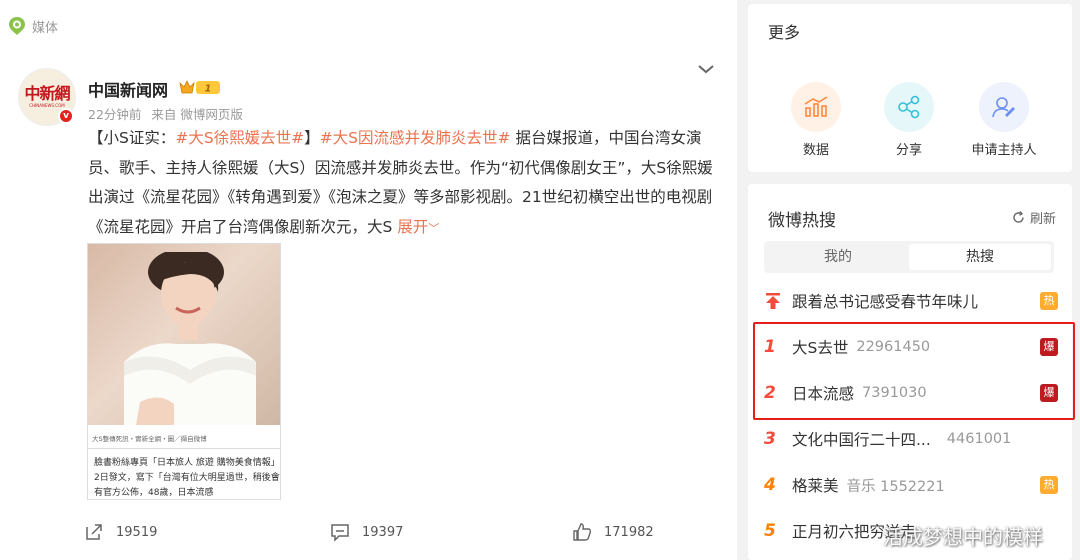 The width and height of the screenshot is (1080, 560). I want to click on post-bracket: 】, so click(312, 138).